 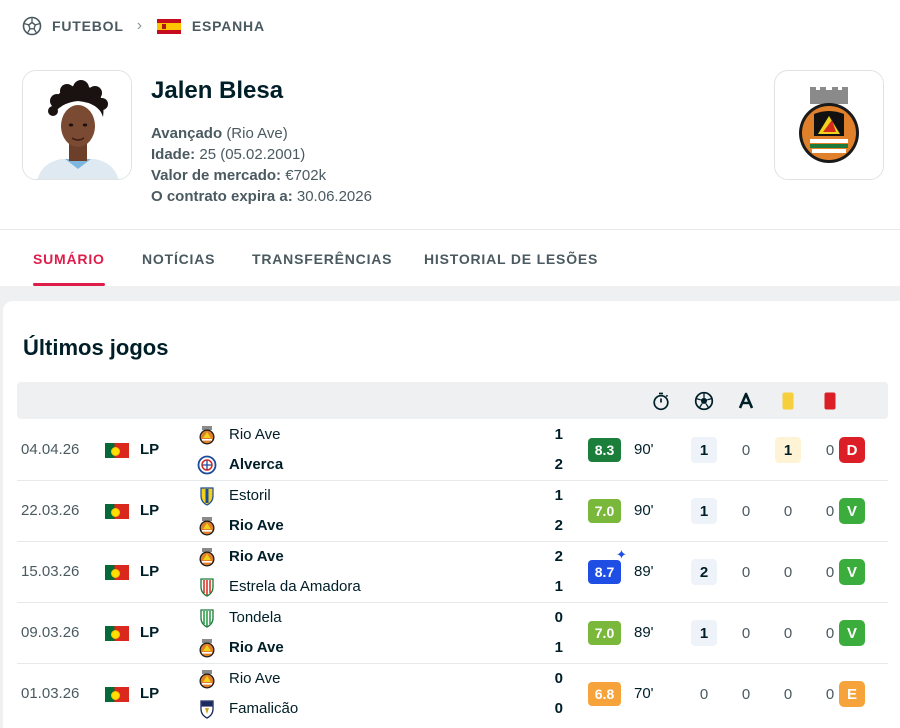 What do you see at coordinates (88, 26) in the screenshot?
I see `breadcrumb-sport-link: FUTEBOL` at bounding box center [88, 26].